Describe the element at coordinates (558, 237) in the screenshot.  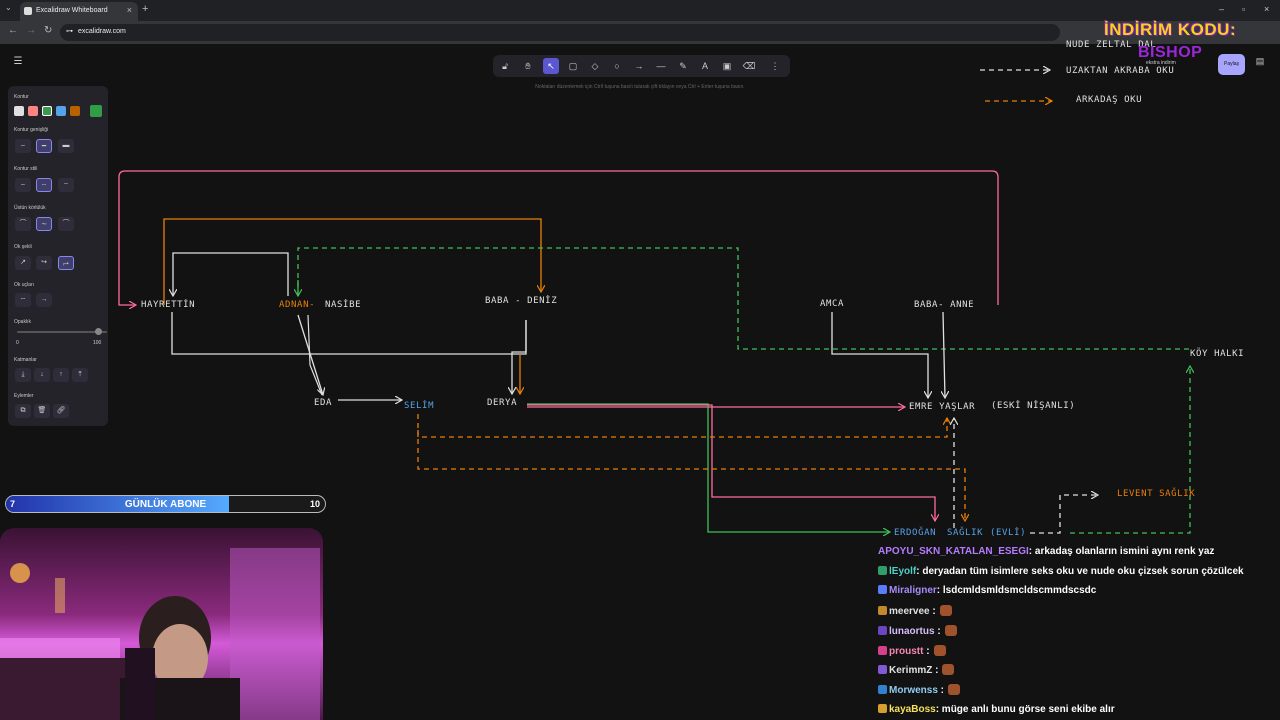
I see `pink-arrow-baba-anne-to-hayrettin` at that location.